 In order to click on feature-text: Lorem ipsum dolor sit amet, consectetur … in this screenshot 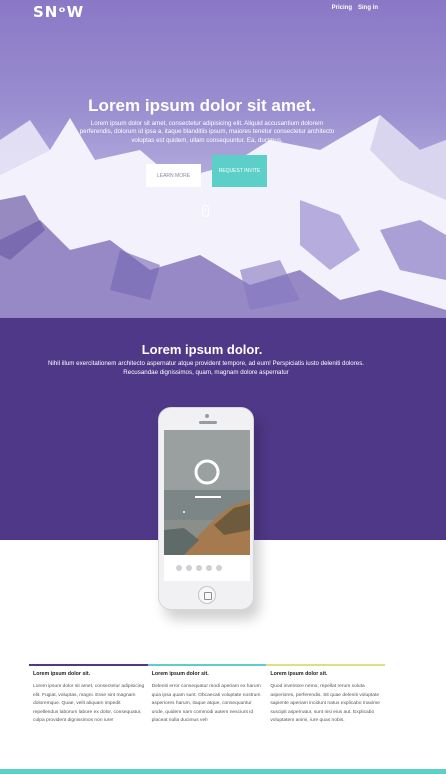, I will do `click(89, 704)`.